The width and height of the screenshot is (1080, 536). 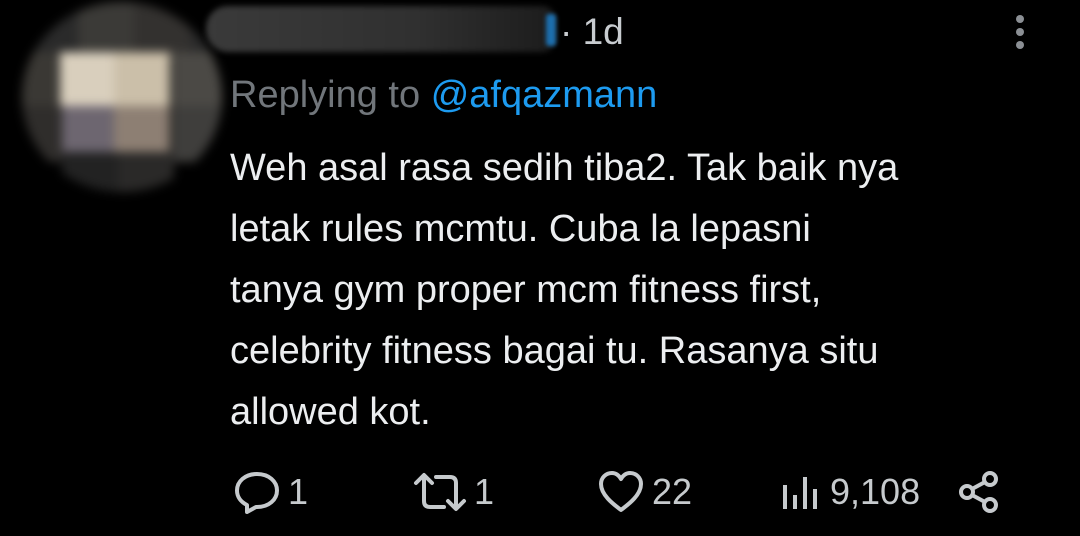 I want to click on repost-icon, so click(x=440, y=492).